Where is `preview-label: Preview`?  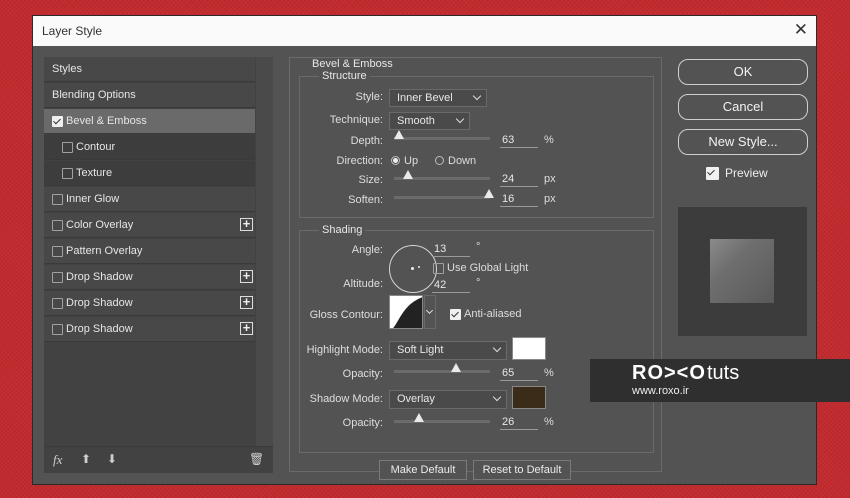 preview-label: Preview is located at coordinates (746, 173).